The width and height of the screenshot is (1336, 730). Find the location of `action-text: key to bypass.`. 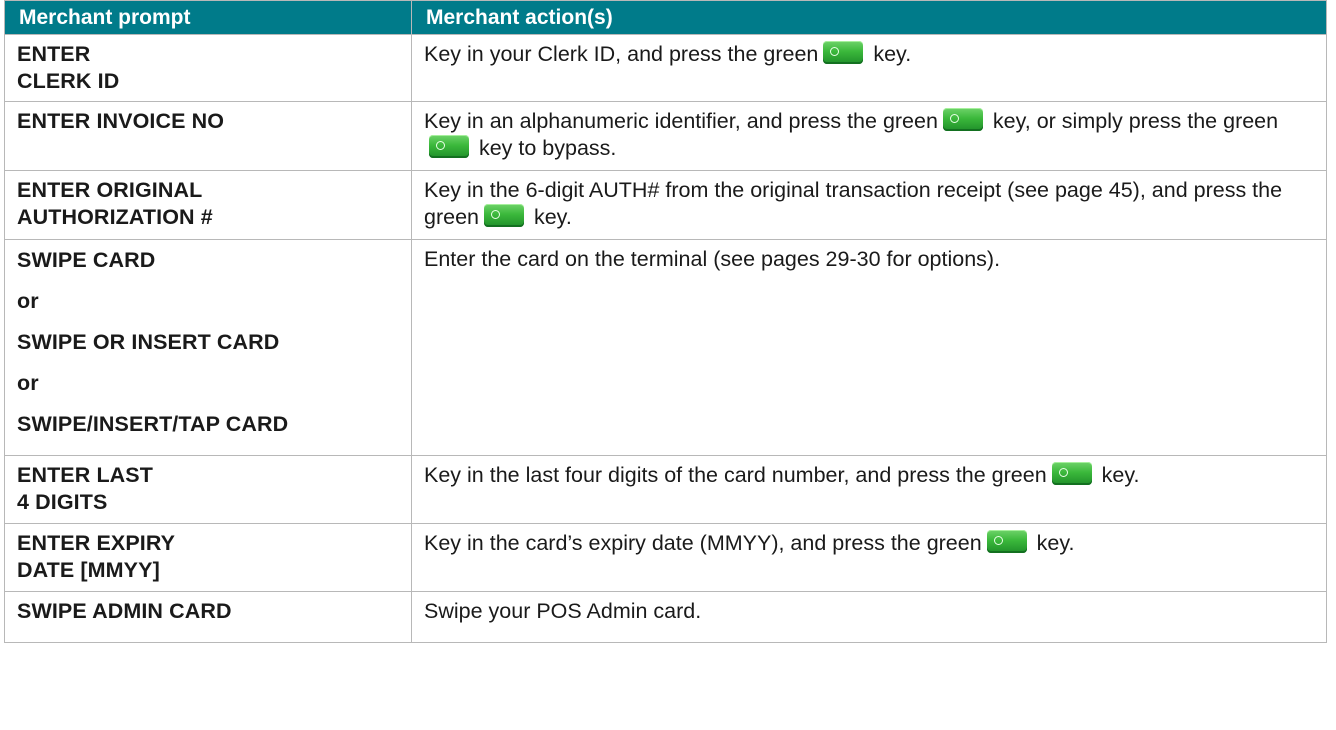

action-text: key to bypass. is located at coordinates (545, 148).